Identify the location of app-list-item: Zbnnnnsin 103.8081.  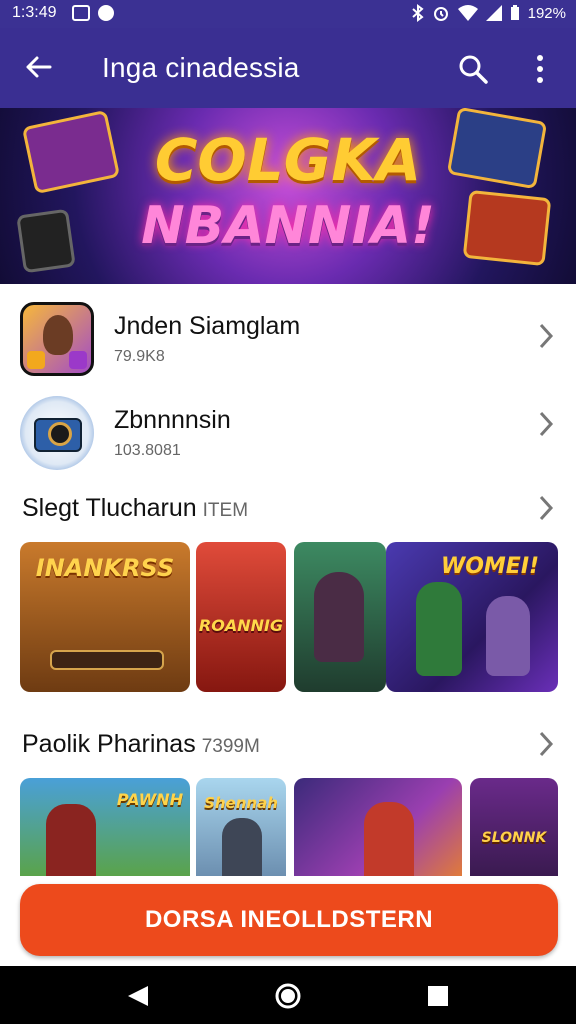
(288, 424).